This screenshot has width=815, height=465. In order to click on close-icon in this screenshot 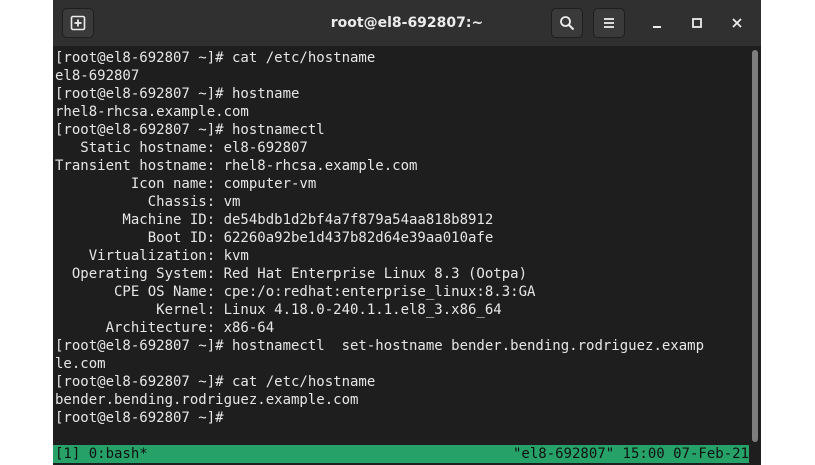, I will do `click(737, 23)`.